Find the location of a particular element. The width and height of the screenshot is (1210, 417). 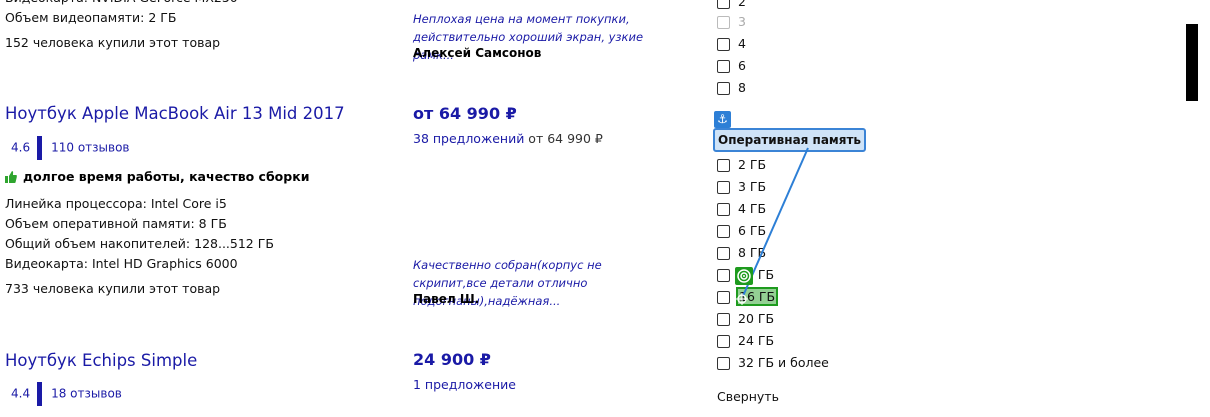

crosshair-icon is located at coordinates (742, 297).